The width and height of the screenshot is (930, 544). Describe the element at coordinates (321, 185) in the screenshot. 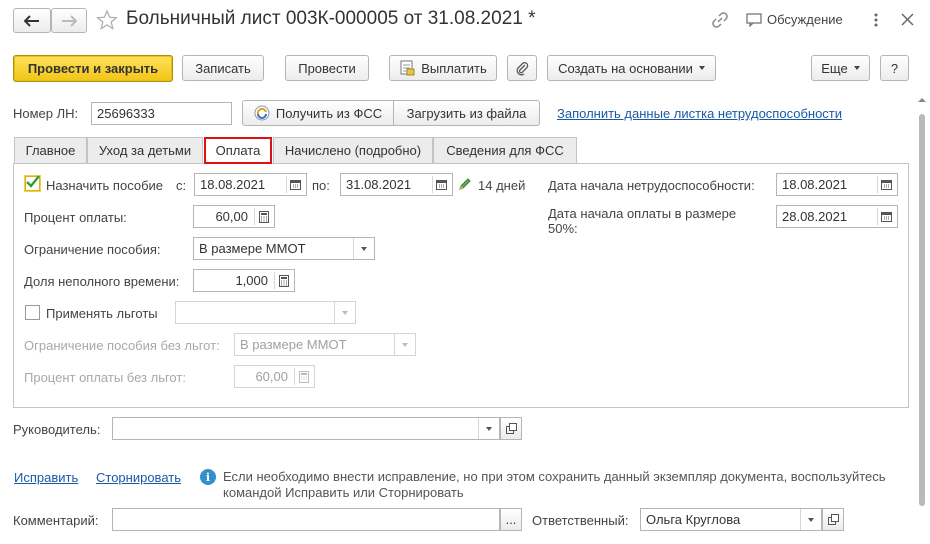

I see `to-label: по:` at that location.